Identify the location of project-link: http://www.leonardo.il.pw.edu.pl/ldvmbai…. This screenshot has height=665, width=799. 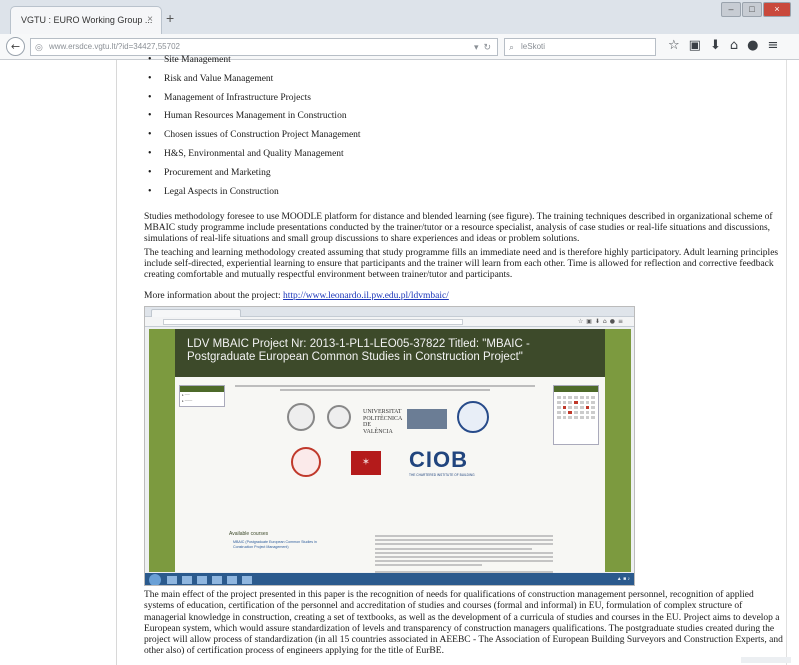
(366, 296).